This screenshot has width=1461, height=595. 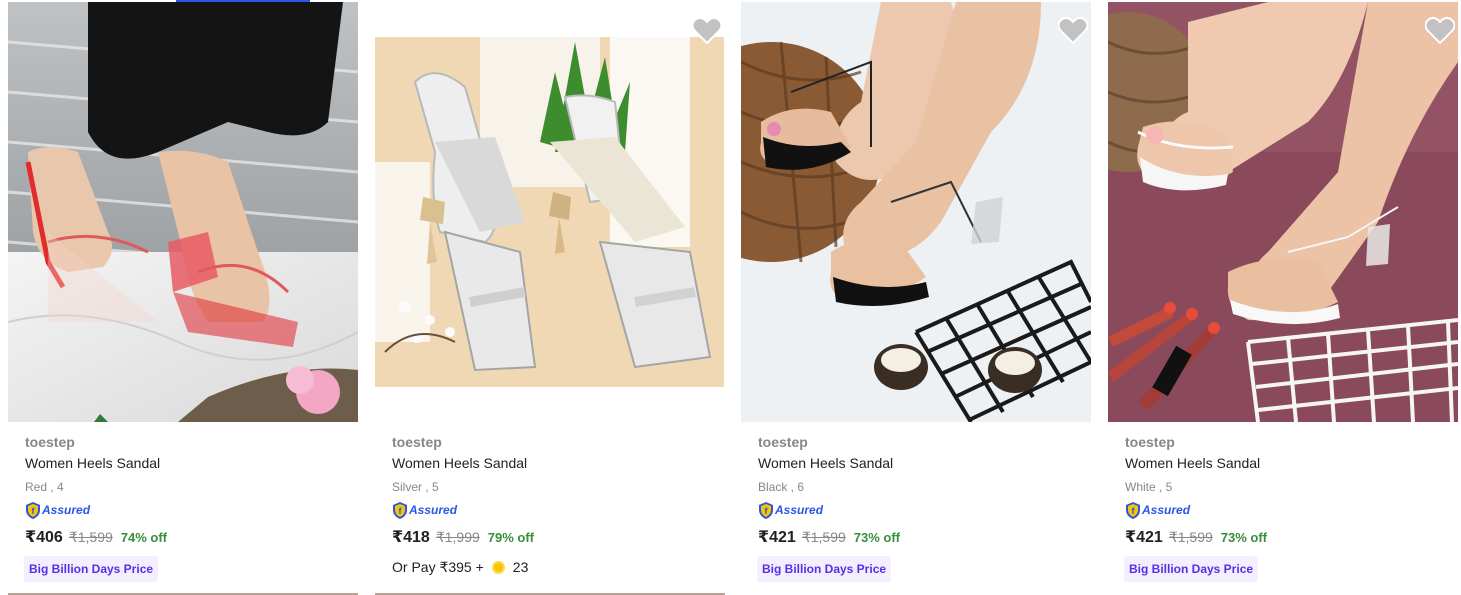 What do you see at coordinates (411, 537) in the screenshot?
I see `selling-price: ₹418` at bounding box center [411, 537].